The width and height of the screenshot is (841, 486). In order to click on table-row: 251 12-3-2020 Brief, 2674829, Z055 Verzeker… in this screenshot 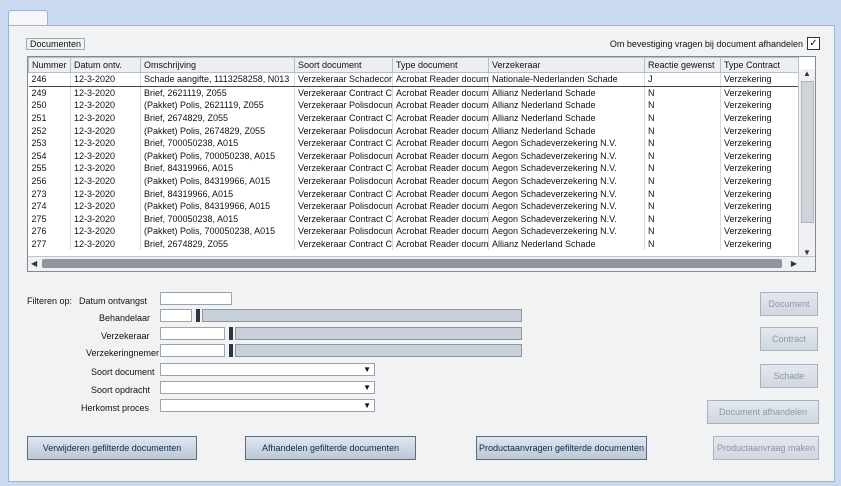, I will do `click(413, 118)`.